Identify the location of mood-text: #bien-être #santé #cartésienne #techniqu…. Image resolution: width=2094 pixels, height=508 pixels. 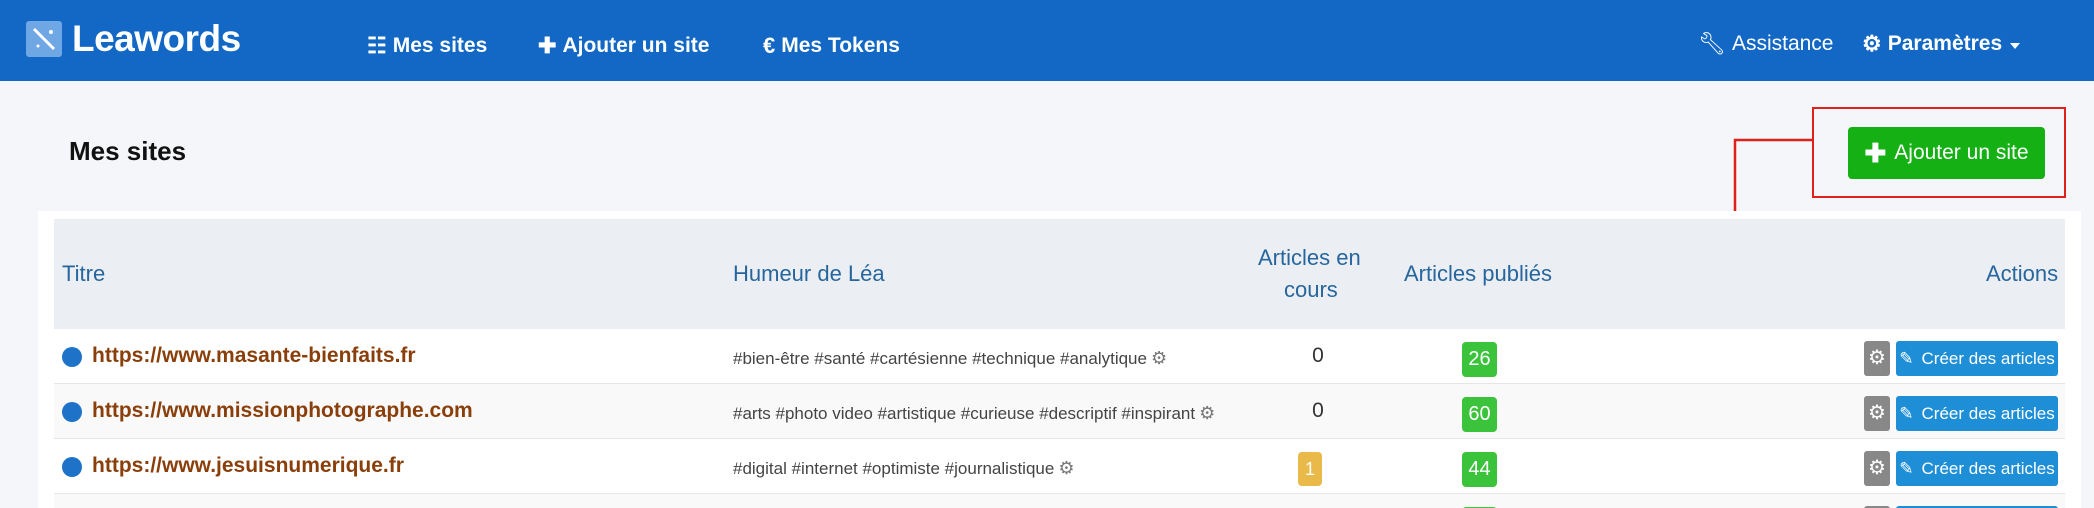
(940, 358).